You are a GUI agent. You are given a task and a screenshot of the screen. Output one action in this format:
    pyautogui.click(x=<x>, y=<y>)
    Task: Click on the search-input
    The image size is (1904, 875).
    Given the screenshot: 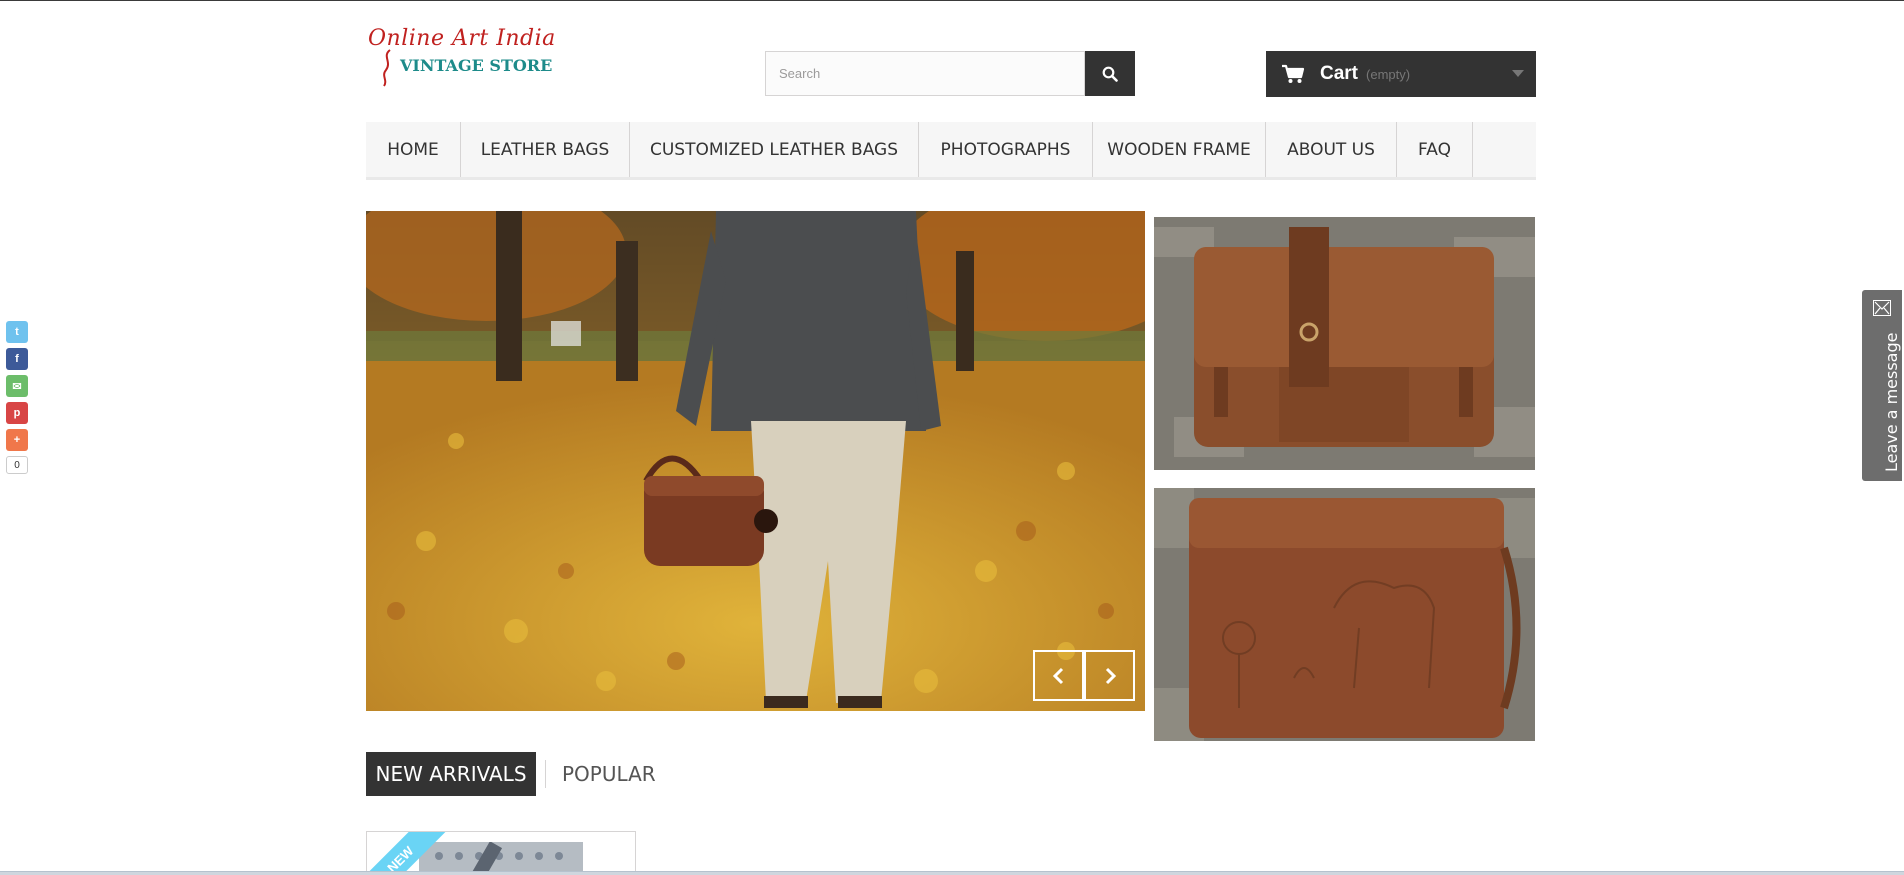 What is the action you would take?
    pyautogui.click(x=925, y=73)
    